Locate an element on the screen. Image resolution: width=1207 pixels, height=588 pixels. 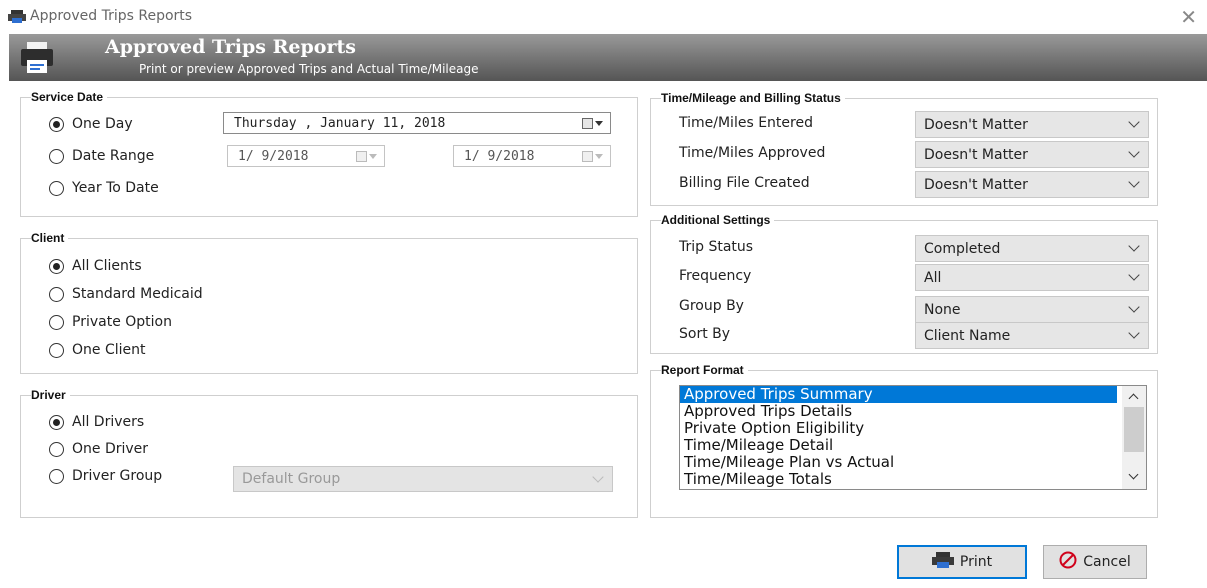
select-value: Client Name is located at coordinates (967, 335).